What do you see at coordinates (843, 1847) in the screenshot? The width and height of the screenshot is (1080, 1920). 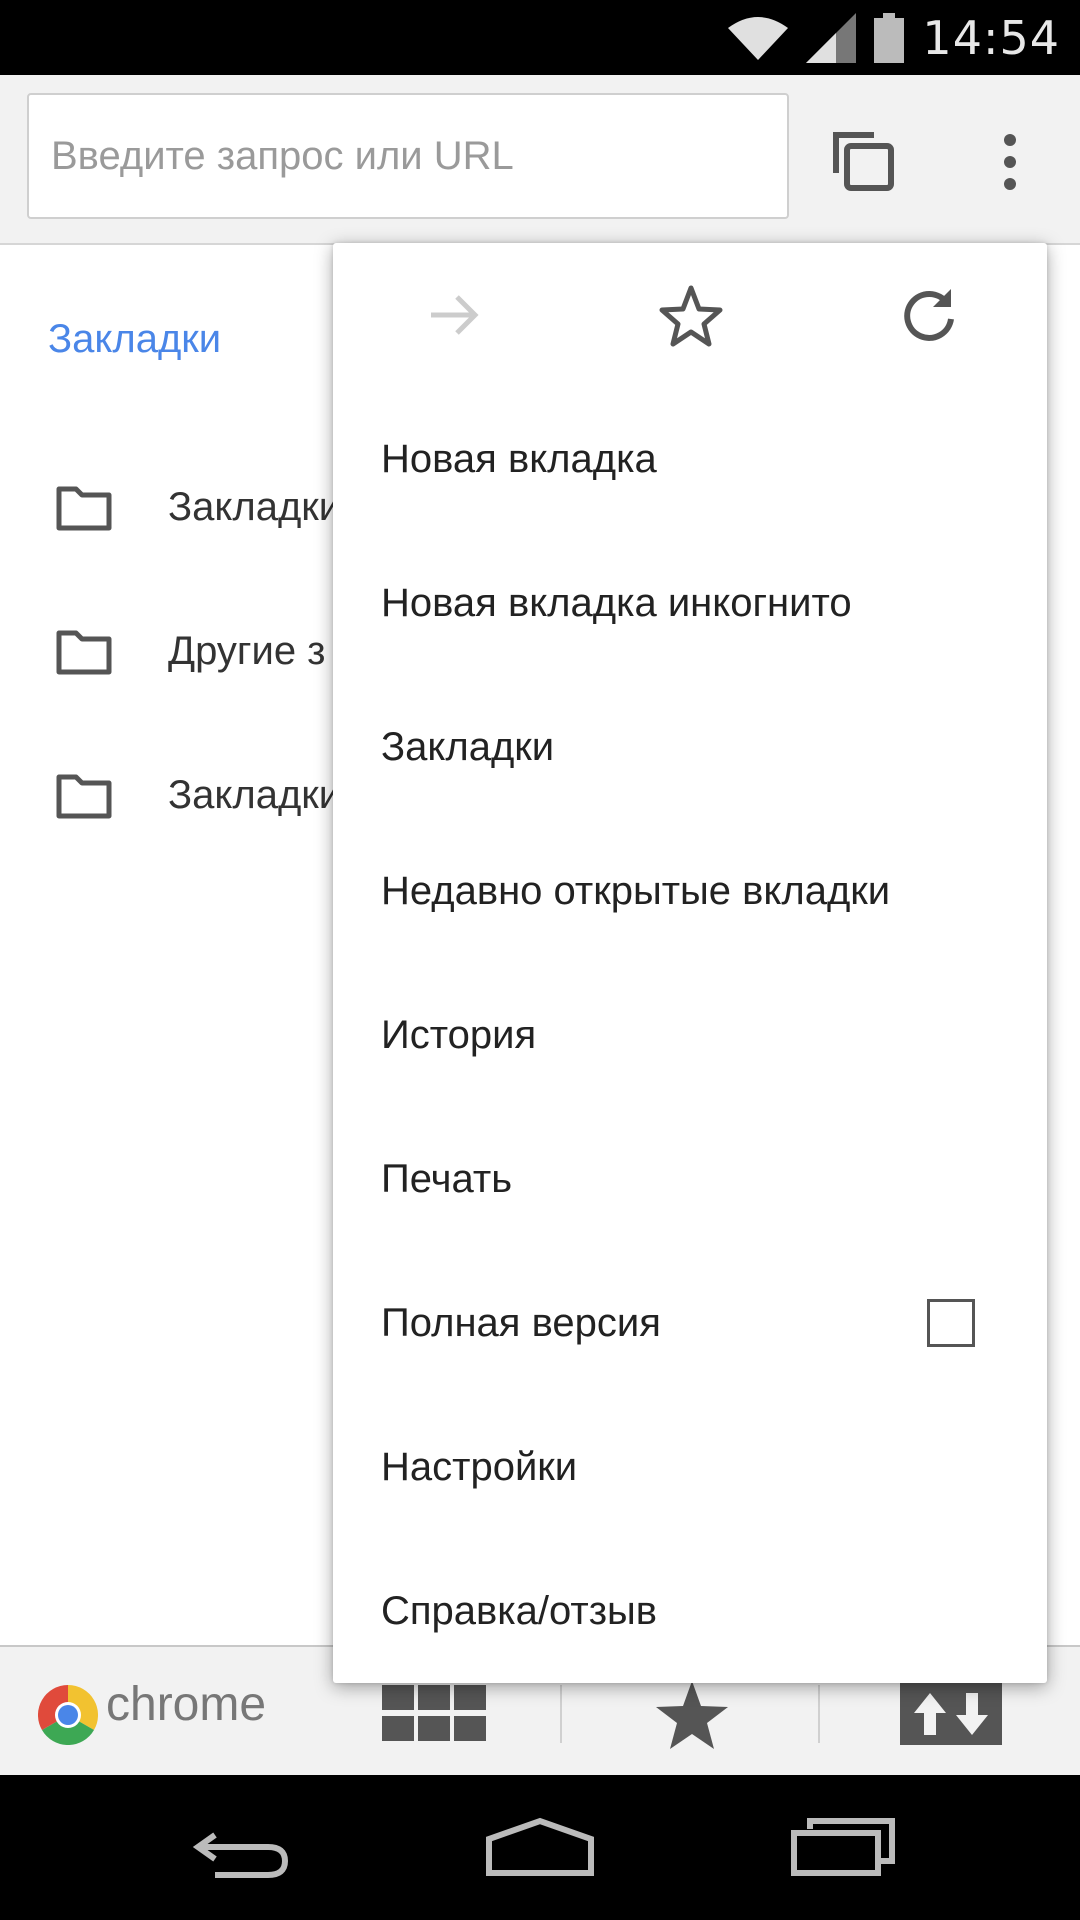 I see `recent-apps-icon` at bounding box center [843, 1847].